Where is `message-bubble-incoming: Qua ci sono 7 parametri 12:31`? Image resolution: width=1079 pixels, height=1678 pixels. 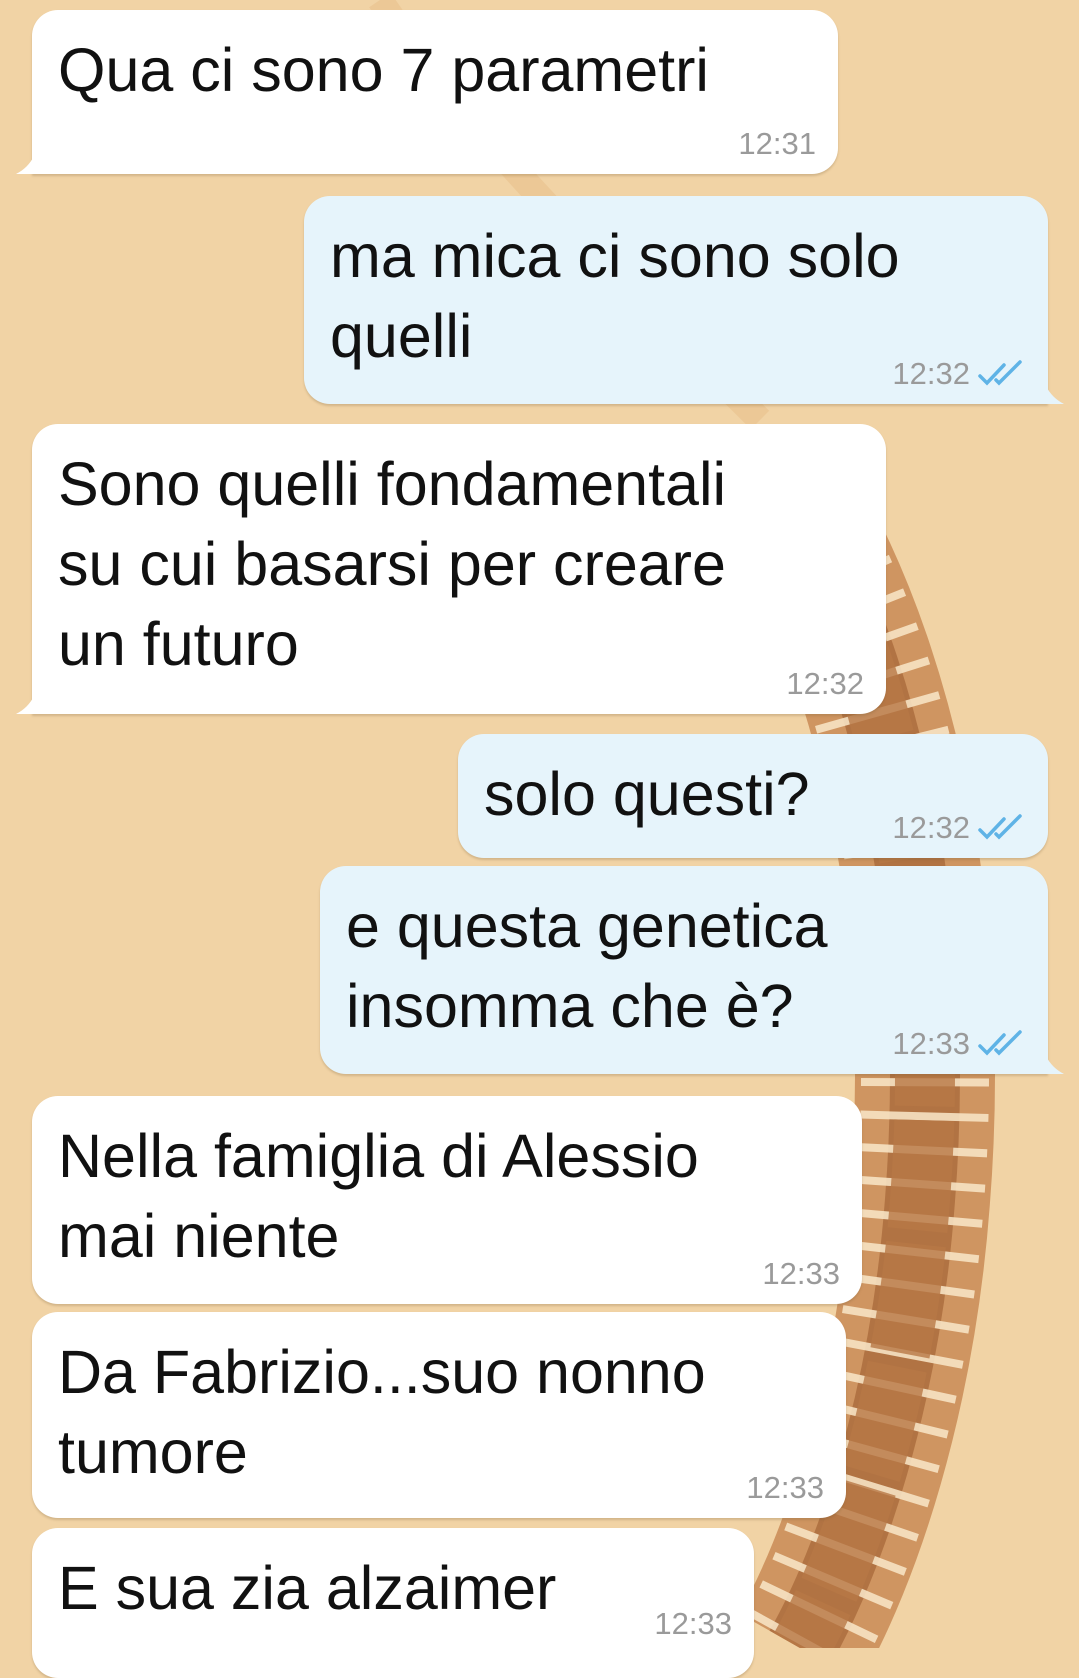
message-bubble-incoming: Qua ci sono 7 parametri 12:31 is located at coordinates (427, 92).